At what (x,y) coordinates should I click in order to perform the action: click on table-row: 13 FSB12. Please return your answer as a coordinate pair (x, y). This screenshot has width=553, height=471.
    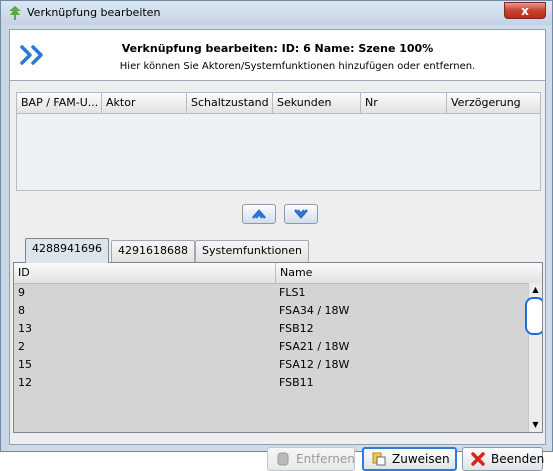
    Looking at the image, I should click on (271, 329).